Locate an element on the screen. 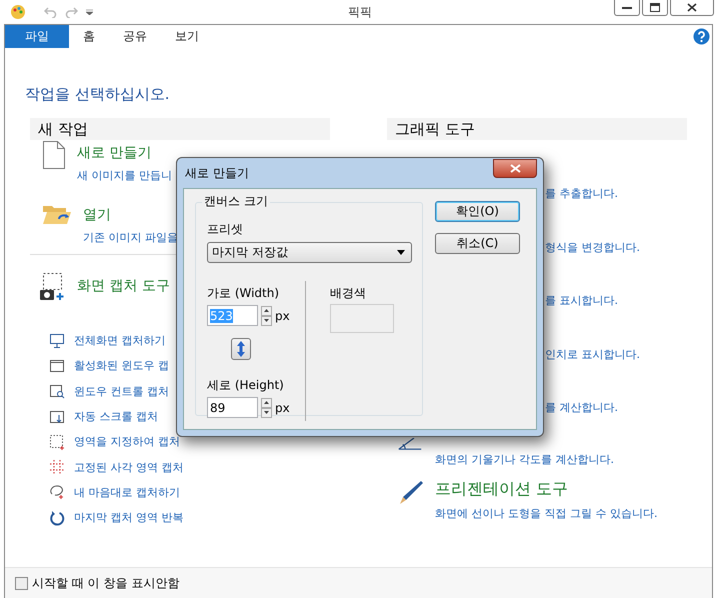 This screenshot has width=720, height=598. aspect-lock-button is located at coordinates (241, 349).